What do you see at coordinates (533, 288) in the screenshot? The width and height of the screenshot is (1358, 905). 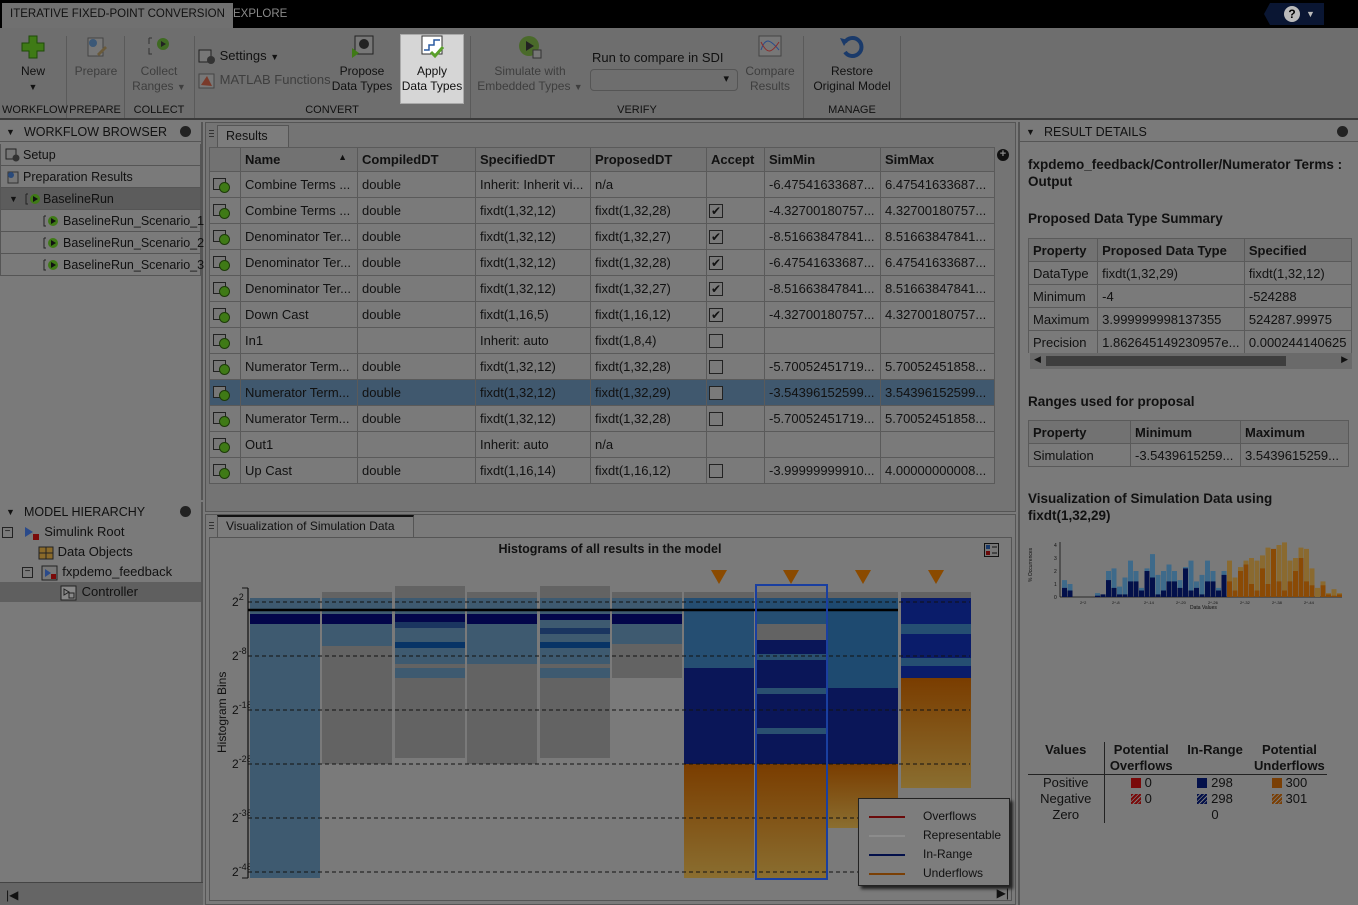 I see `cell-specified: fixdt(1,32,12)` at bounding box center [533, 288].